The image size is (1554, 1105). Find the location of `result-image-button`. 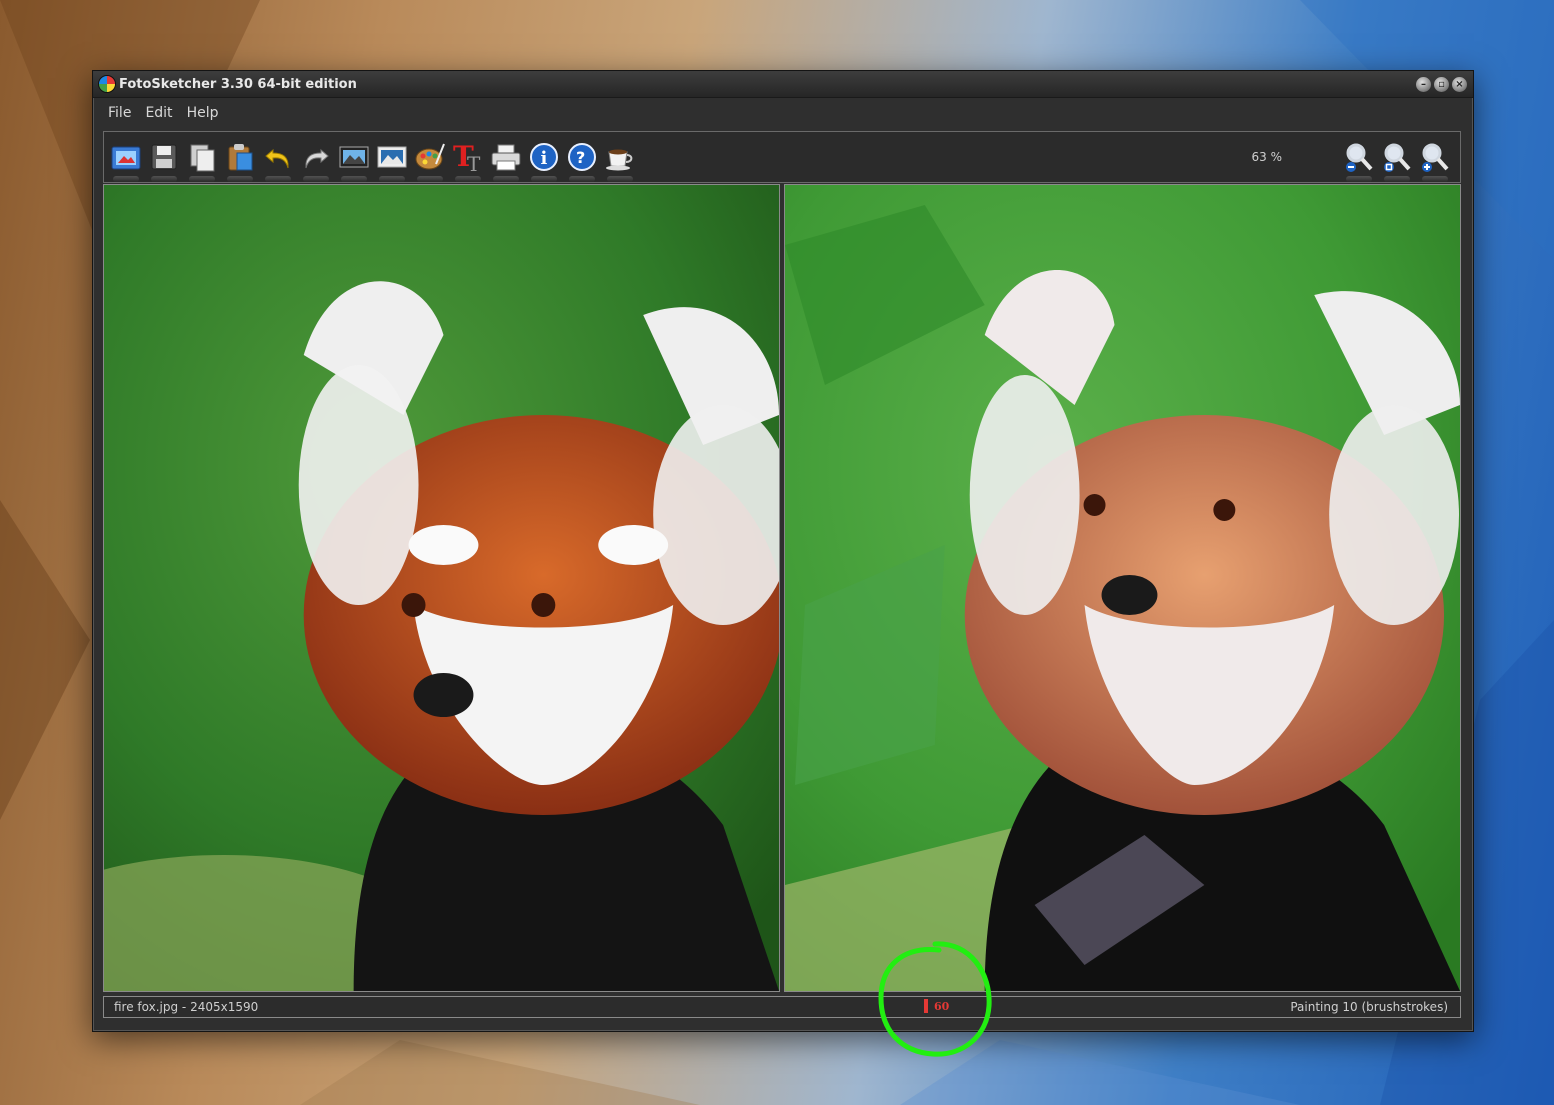

result-image-button is located at coordinates (392, 161).